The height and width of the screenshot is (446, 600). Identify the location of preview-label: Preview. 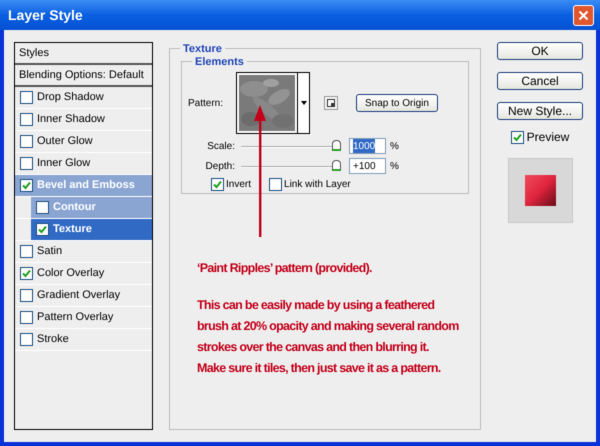
(548, 137).